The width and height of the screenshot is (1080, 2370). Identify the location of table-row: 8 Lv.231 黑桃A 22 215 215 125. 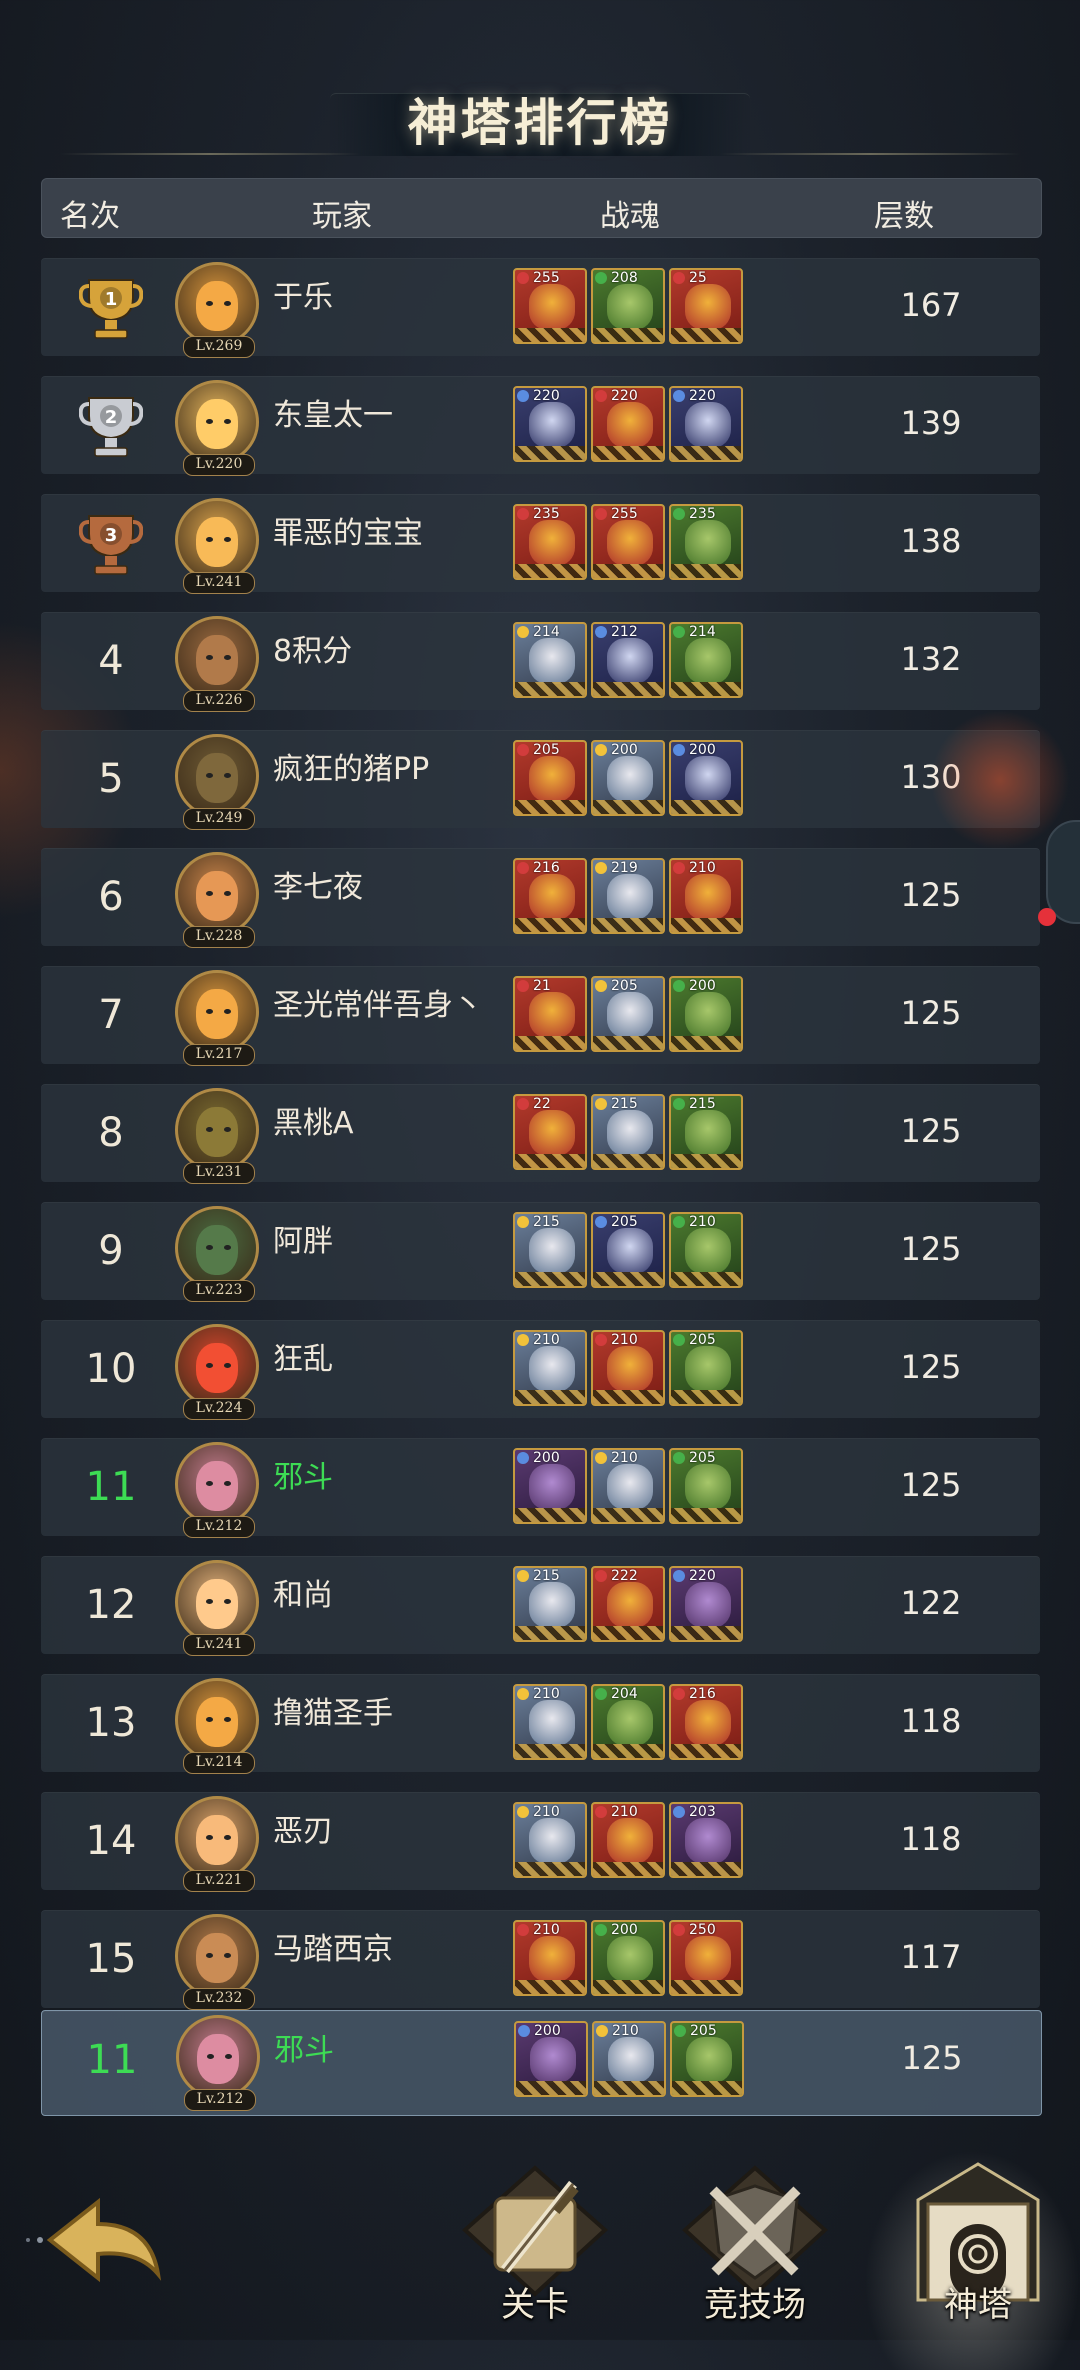
(540, 1134).